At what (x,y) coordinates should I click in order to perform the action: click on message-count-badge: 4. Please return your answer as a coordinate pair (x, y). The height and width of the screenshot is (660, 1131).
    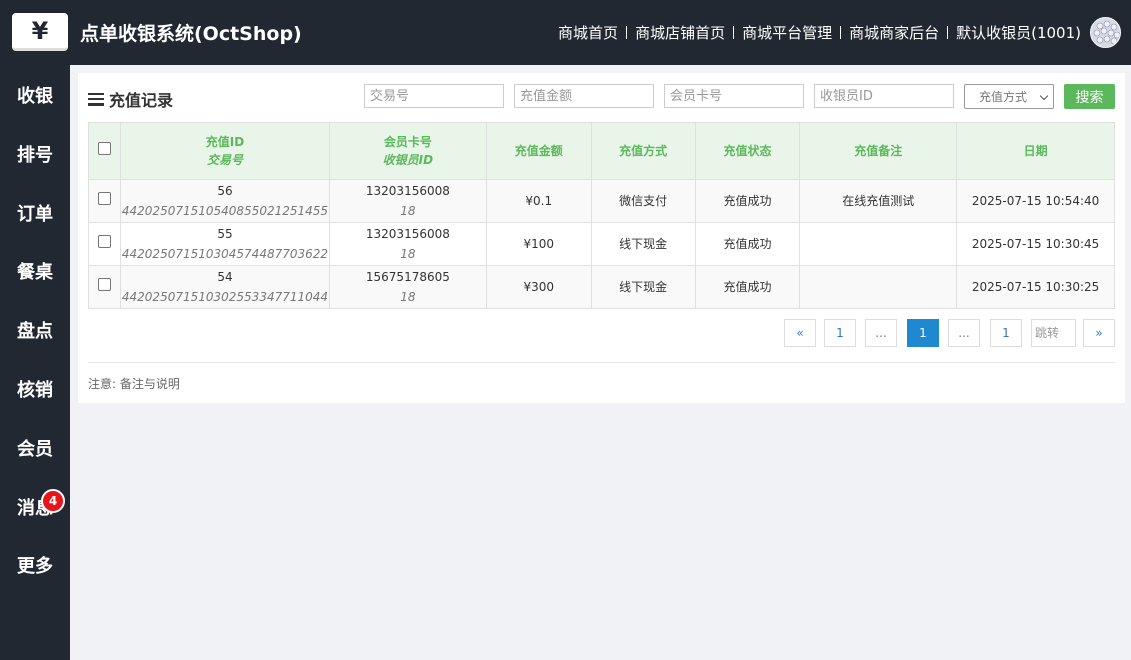
    Looking at the image, I should click on (53, 501).